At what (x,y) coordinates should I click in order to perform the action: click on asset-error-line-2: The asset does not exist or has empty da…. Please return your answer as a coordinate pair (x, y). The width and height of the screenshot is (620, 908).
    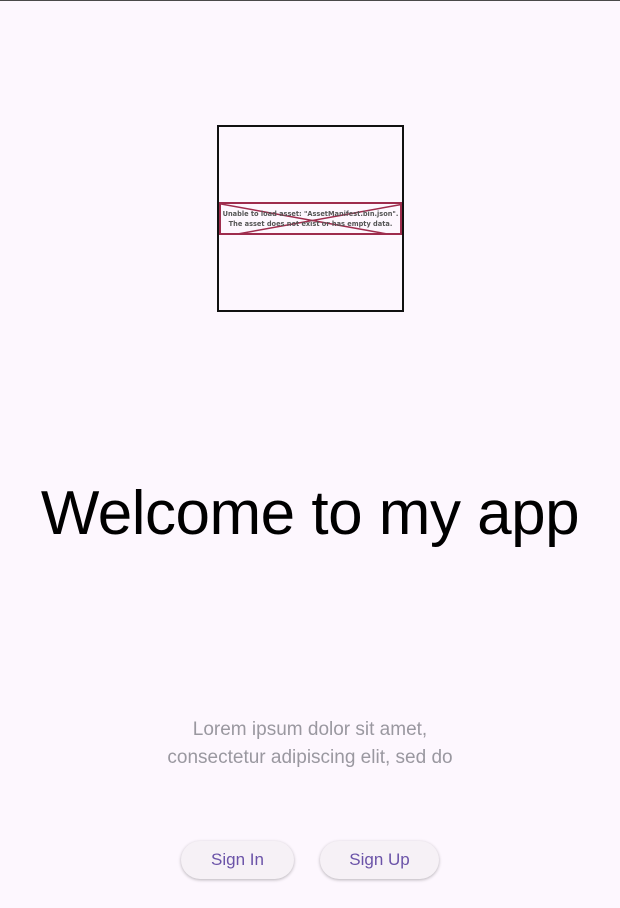
    Looking at the image, I should click on (310, 224).